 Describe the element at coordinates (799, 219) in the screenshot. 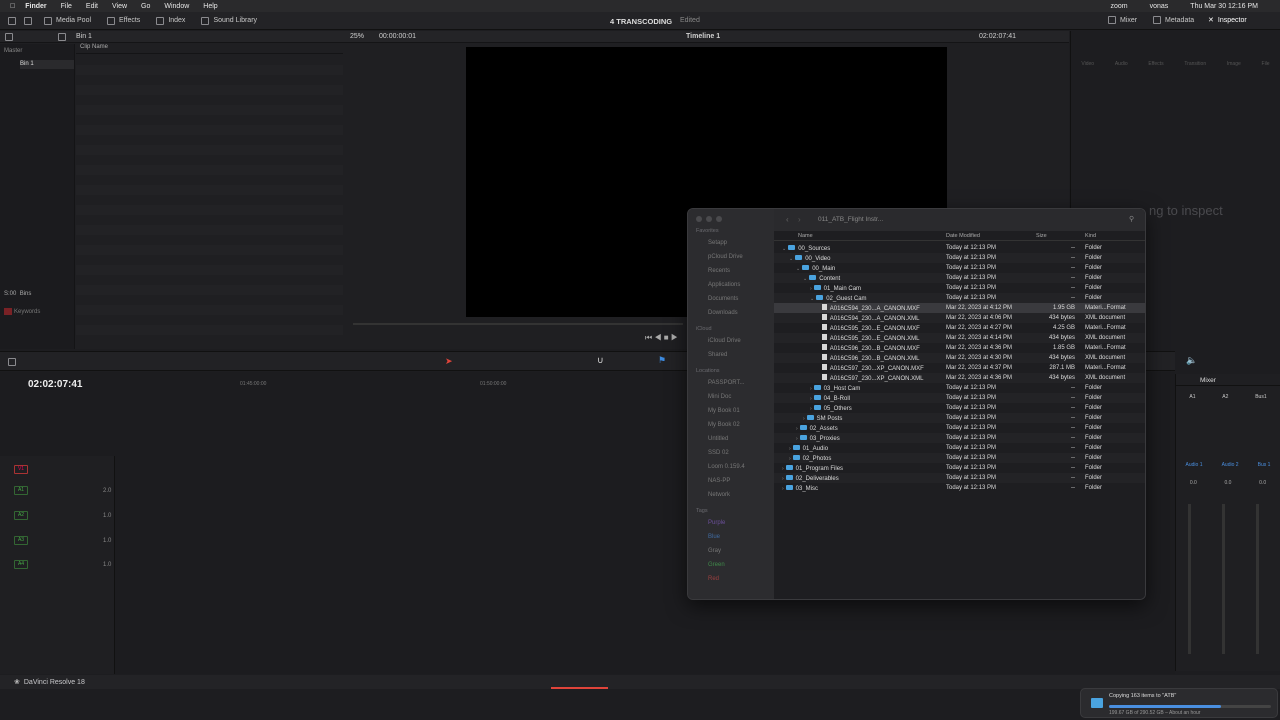

I see `forward-icon: ›` at that location.